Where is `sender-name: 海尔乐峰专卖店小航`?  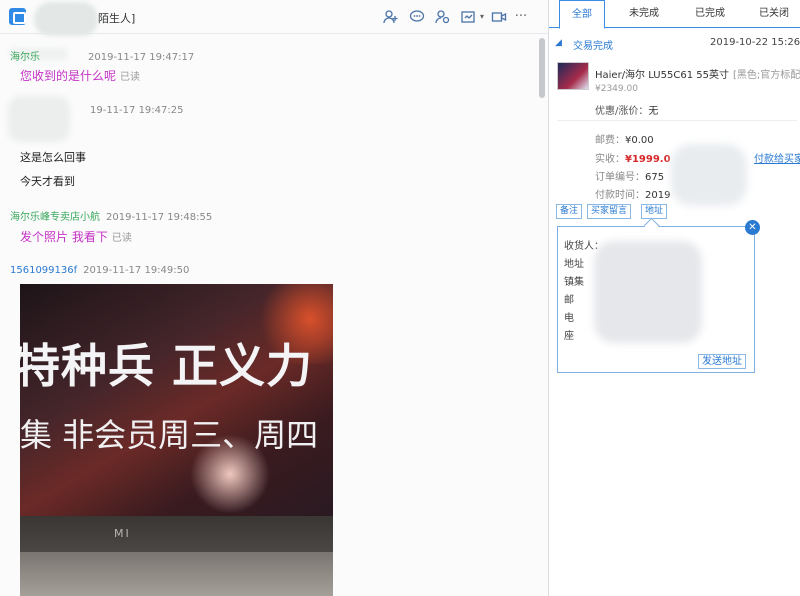 sender-name: 海尔乐峰专卖店小航 is located at coordinates (55, 217).